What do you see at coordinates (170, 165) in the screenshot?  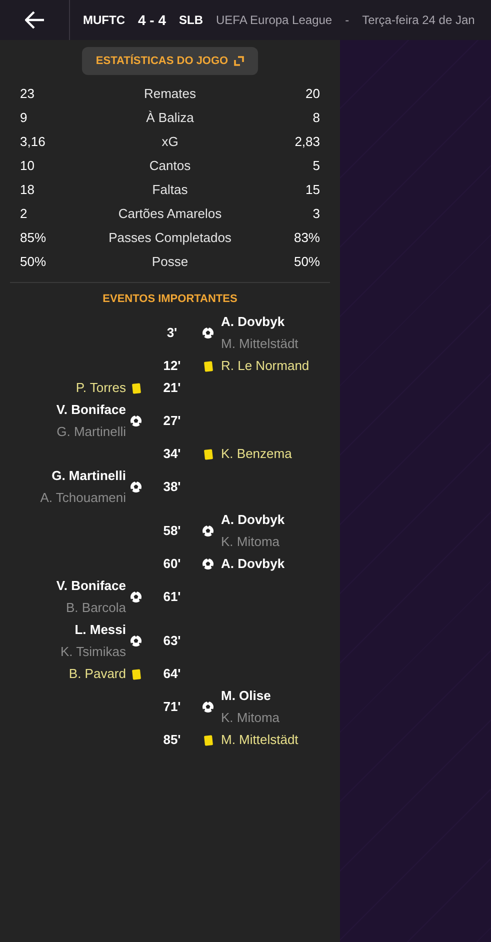 I see `stat-label: Cantos` at bounding box center [170, 165].